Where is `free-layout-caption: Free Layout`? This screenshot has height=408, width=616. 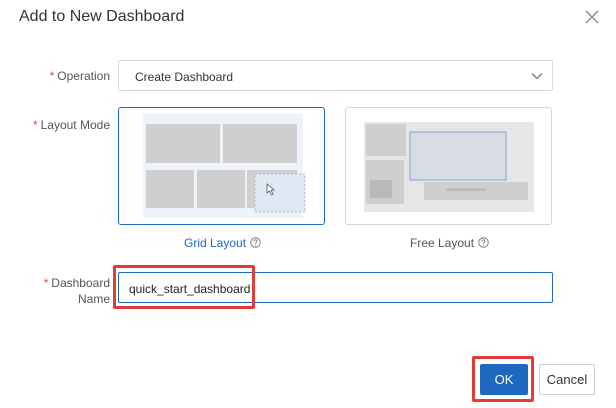 free-layout-caption: Free Layout is located at coordinates (449, 243).